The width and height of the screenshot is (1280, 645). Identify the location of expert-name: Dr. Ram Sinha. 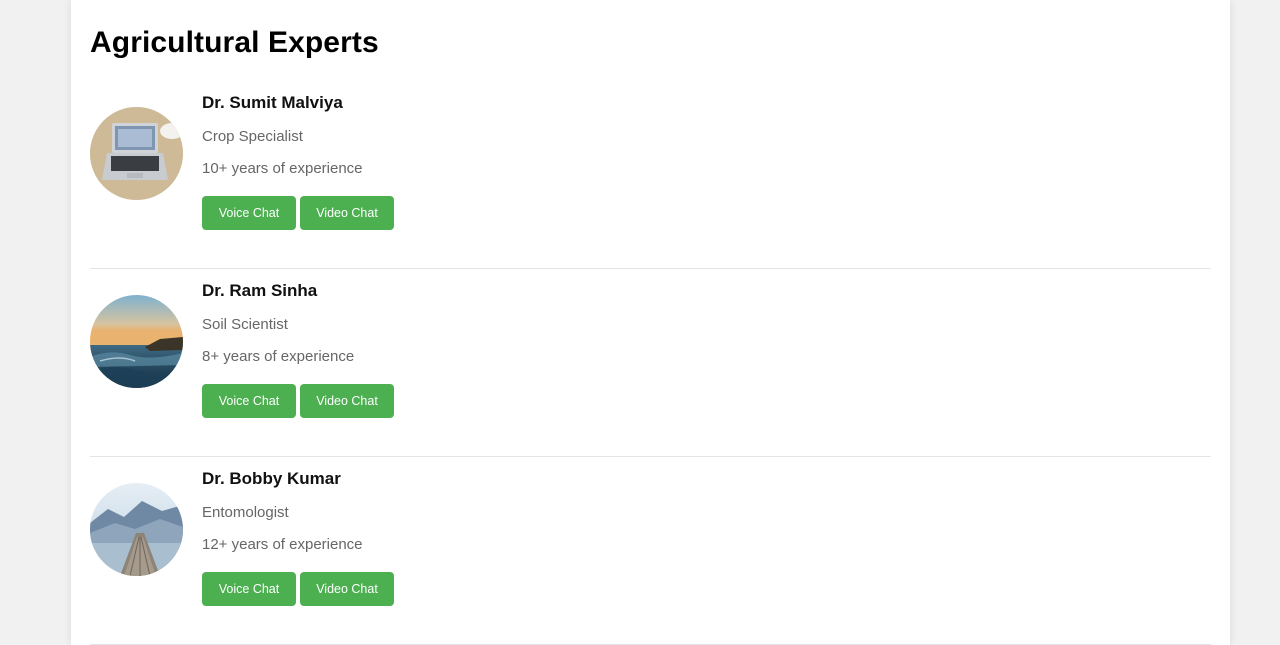
(260, 290).